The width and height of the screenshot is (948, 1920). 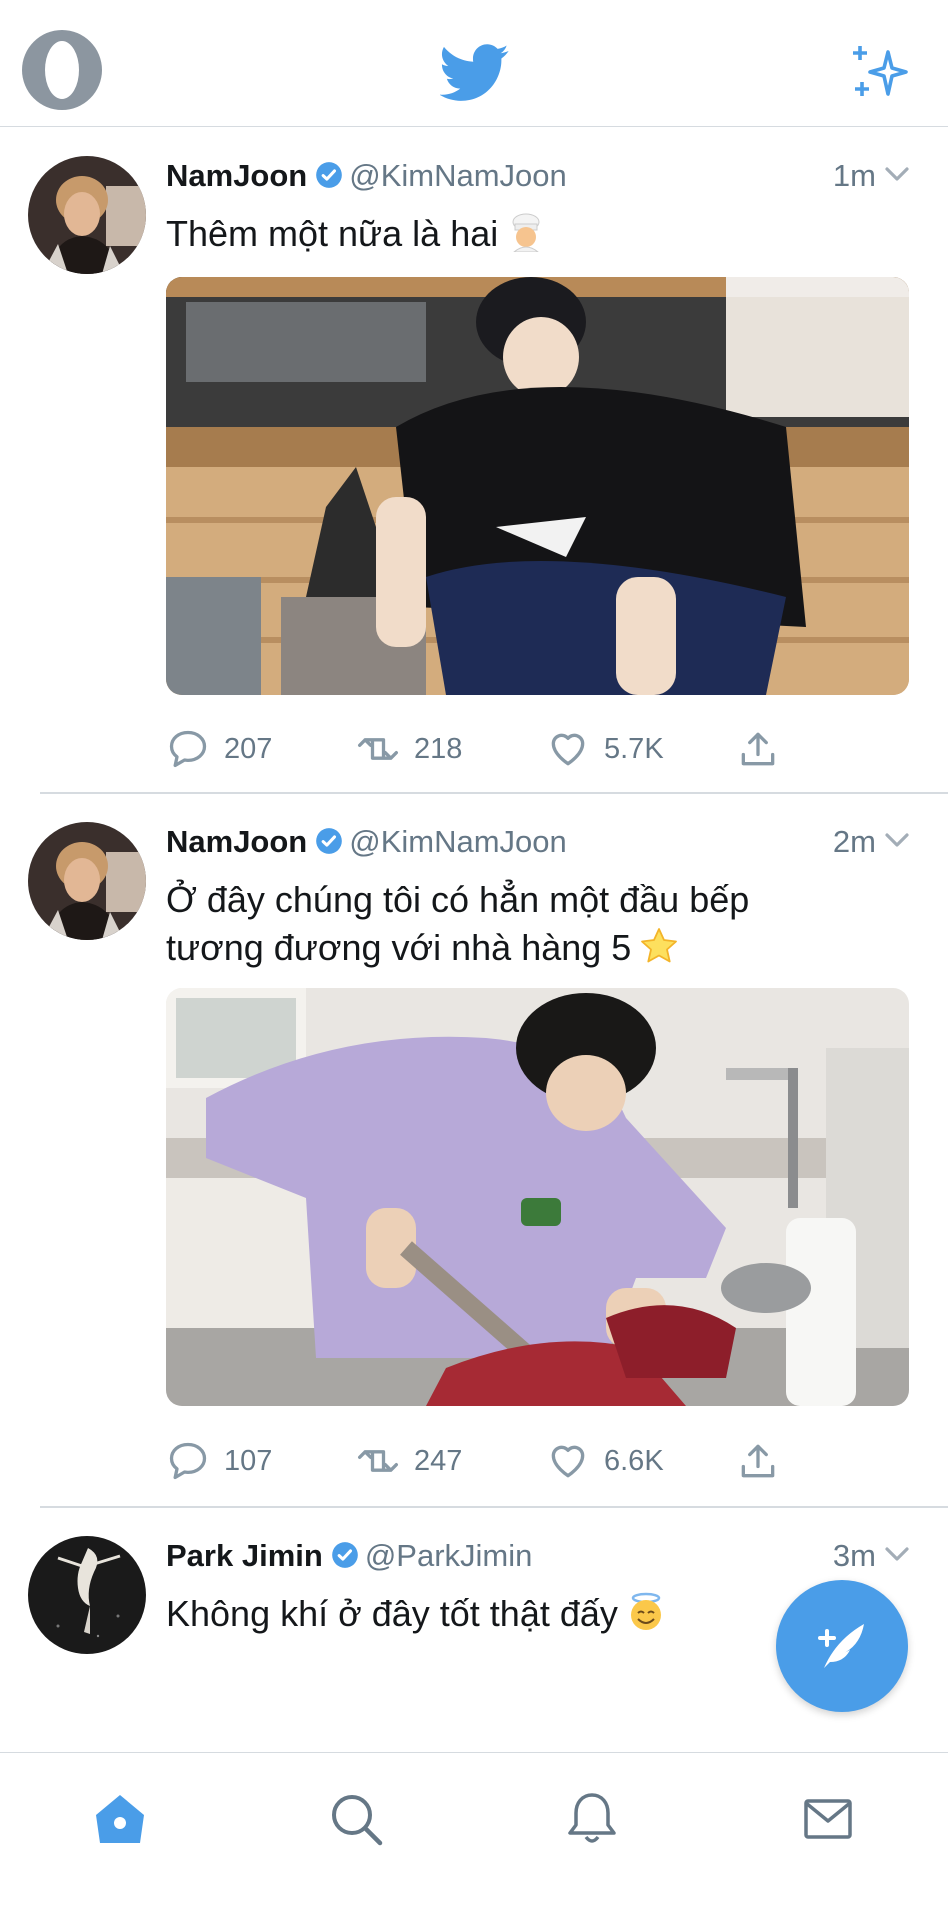 What do you see at coordinates (409, 749) in the screenshot?
I see `retweet-button: 218` at bounding box center [409, 749].